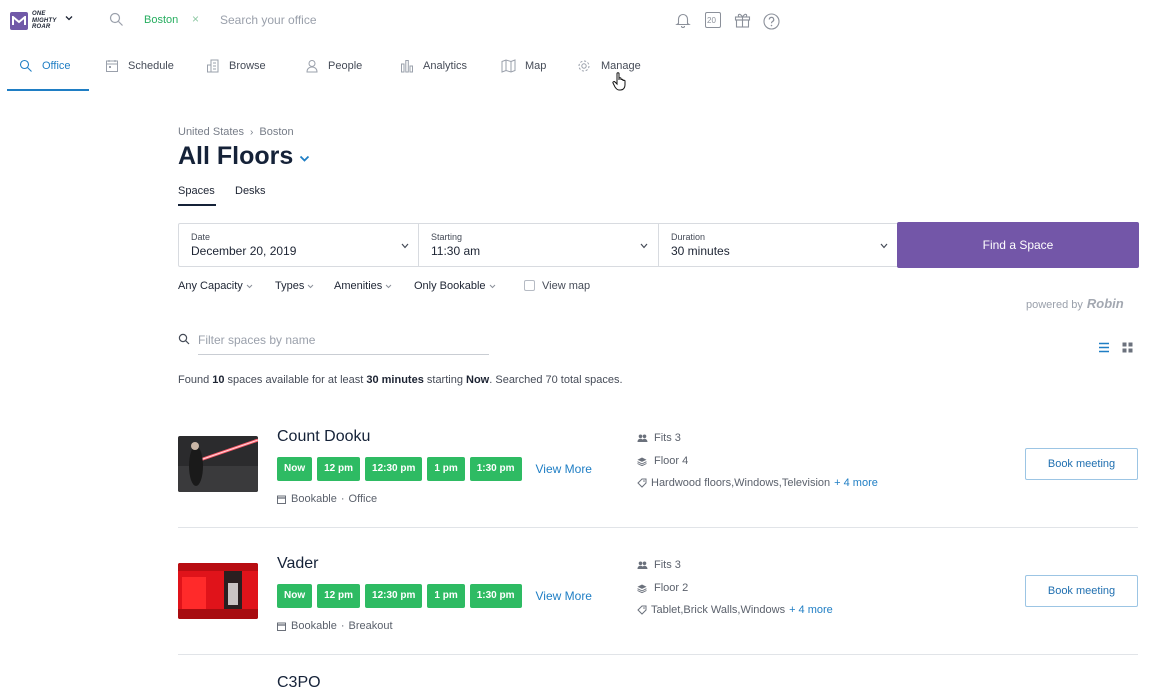 The width and height of the screenshot is (1163, 688). I want to click on calendar-icon, so click(281, 626).